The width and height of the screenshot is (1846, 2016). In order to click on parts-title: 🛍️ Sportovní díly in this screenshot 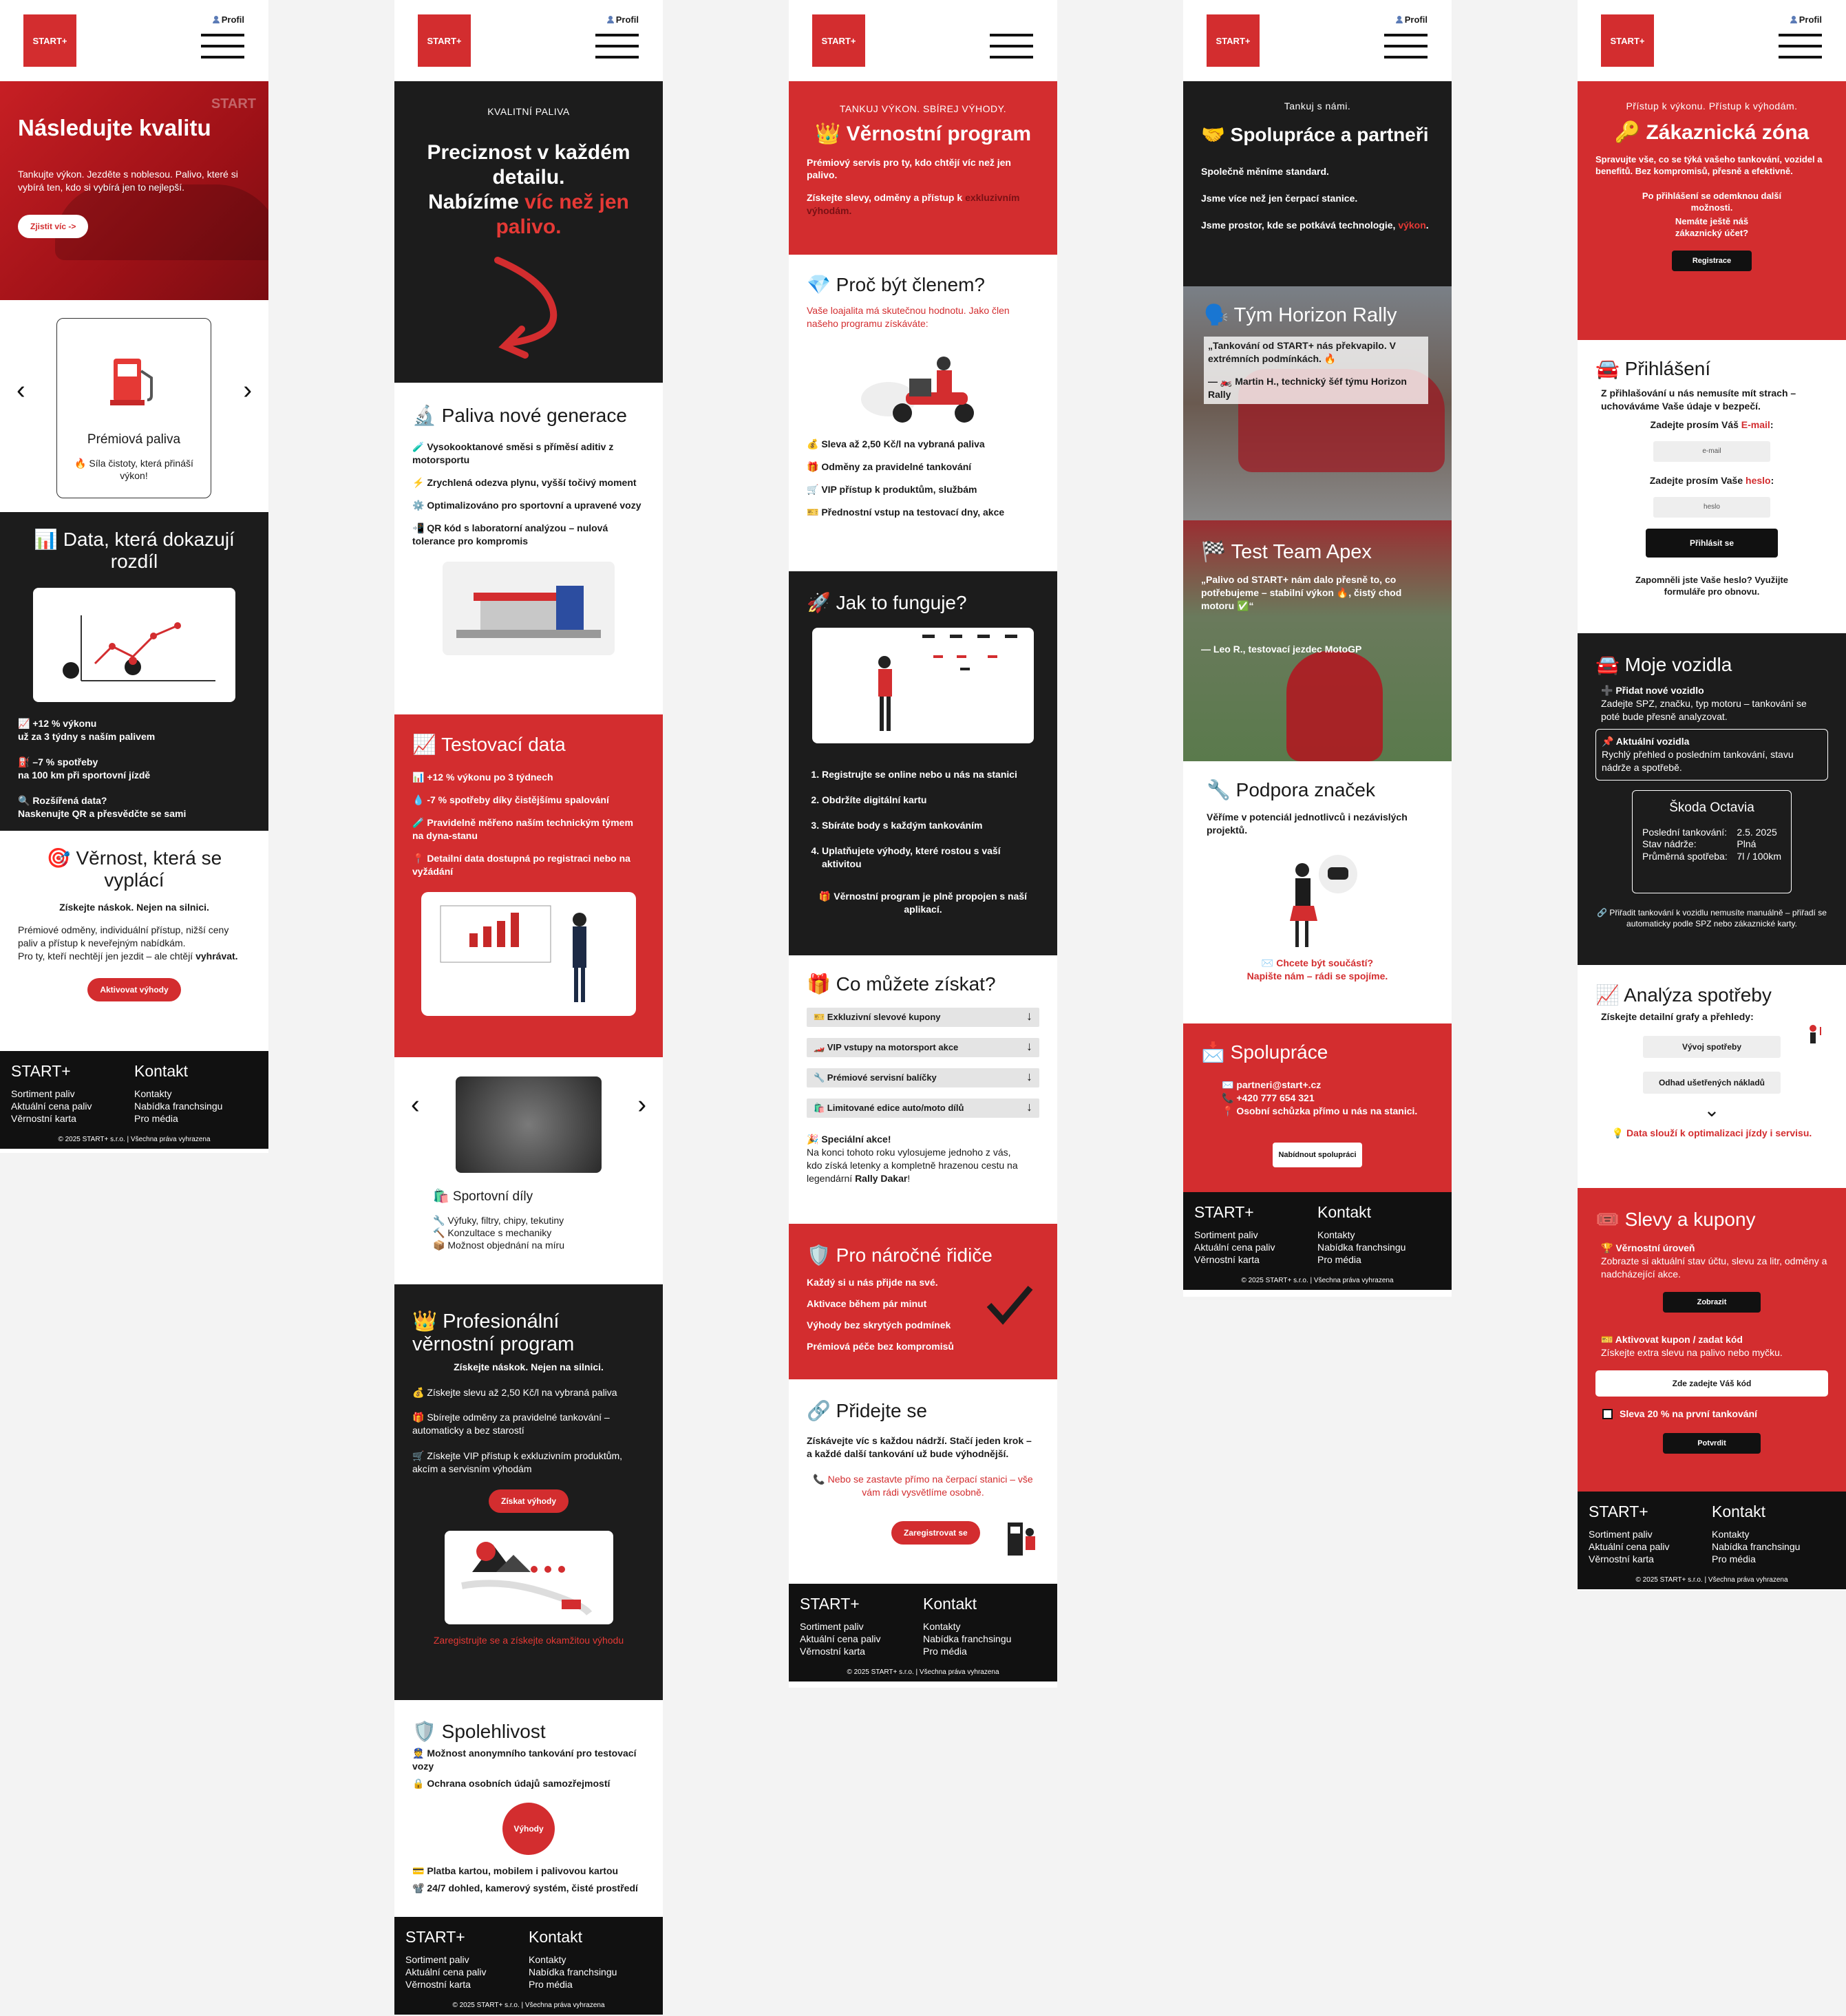, I will do `click(483, 1196)`.